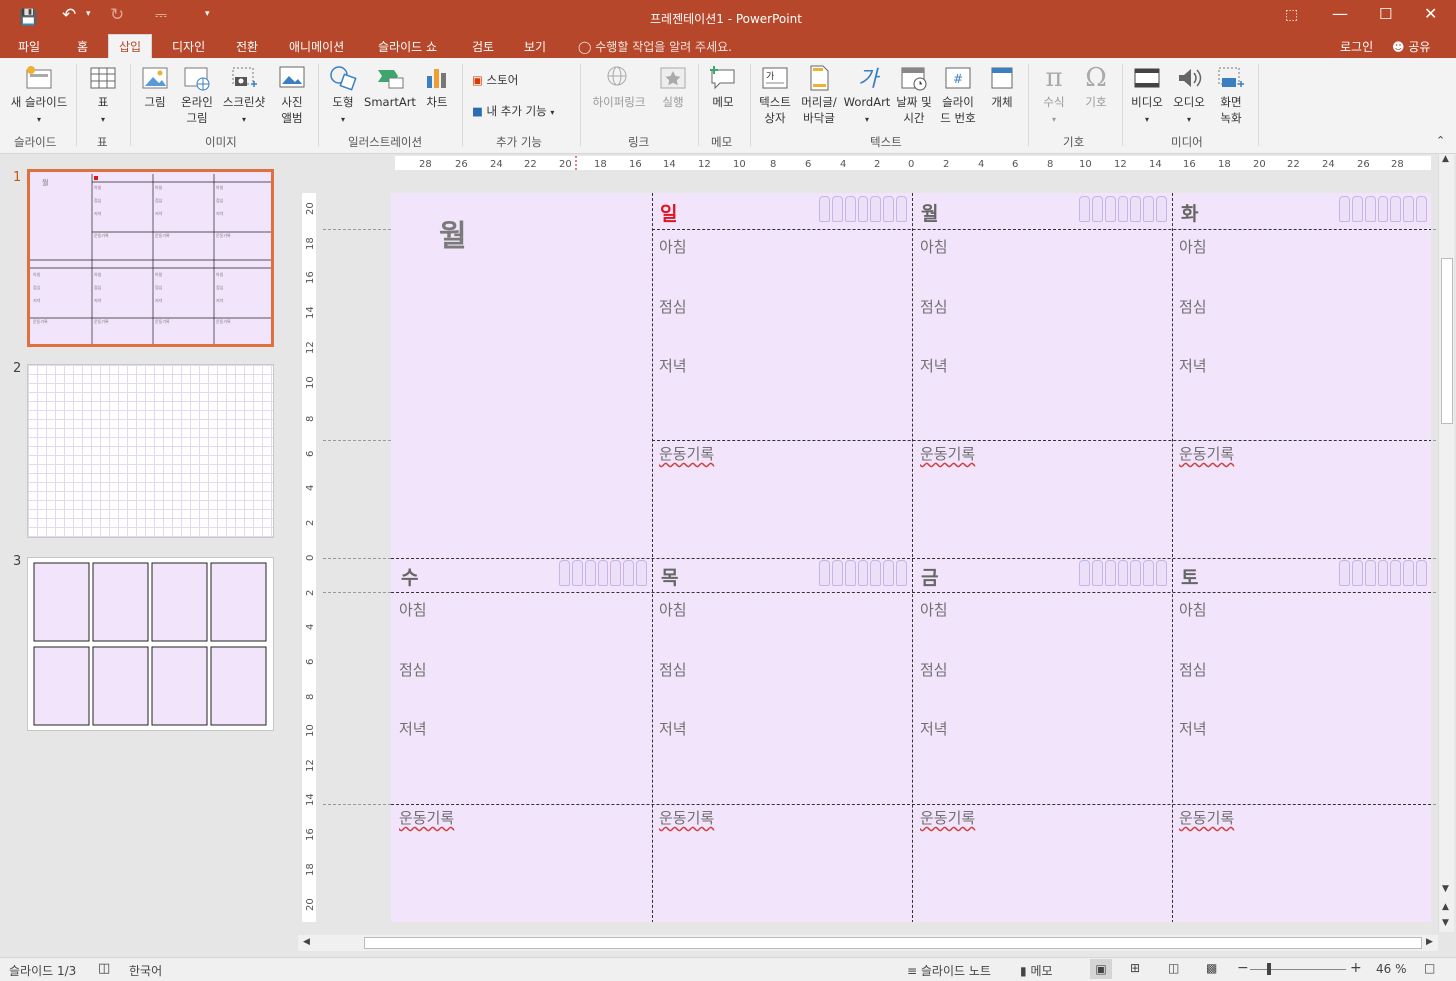  What do you see at coordinates (1211, 968) in the screenshot?
I see `slideshow-view-icon: ▩` at bounding box center [1211, 968].